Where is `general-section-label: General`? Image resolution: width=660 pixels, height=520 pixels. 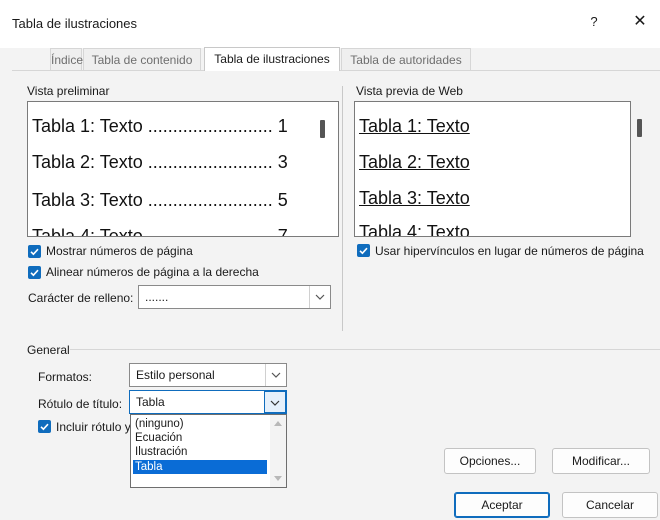 general-section-label: General is located at coordinates (48, 350).